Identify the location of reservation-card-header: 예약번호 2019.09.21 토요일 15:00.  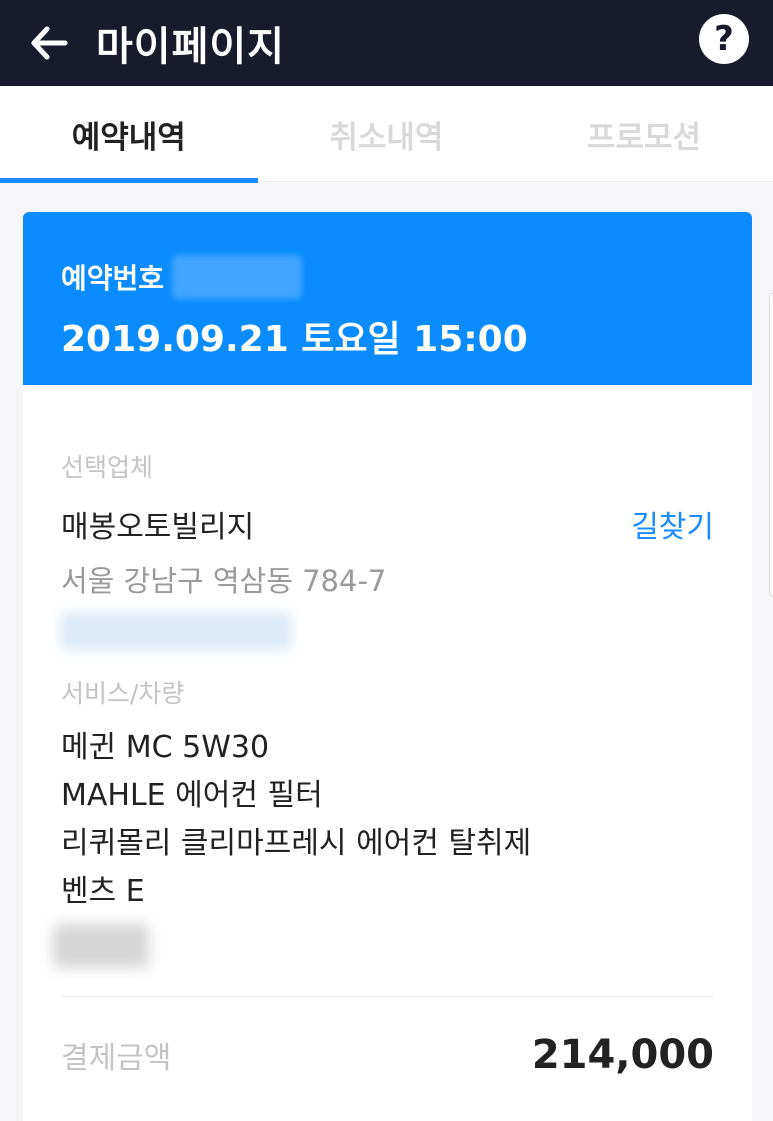
(387, 298).